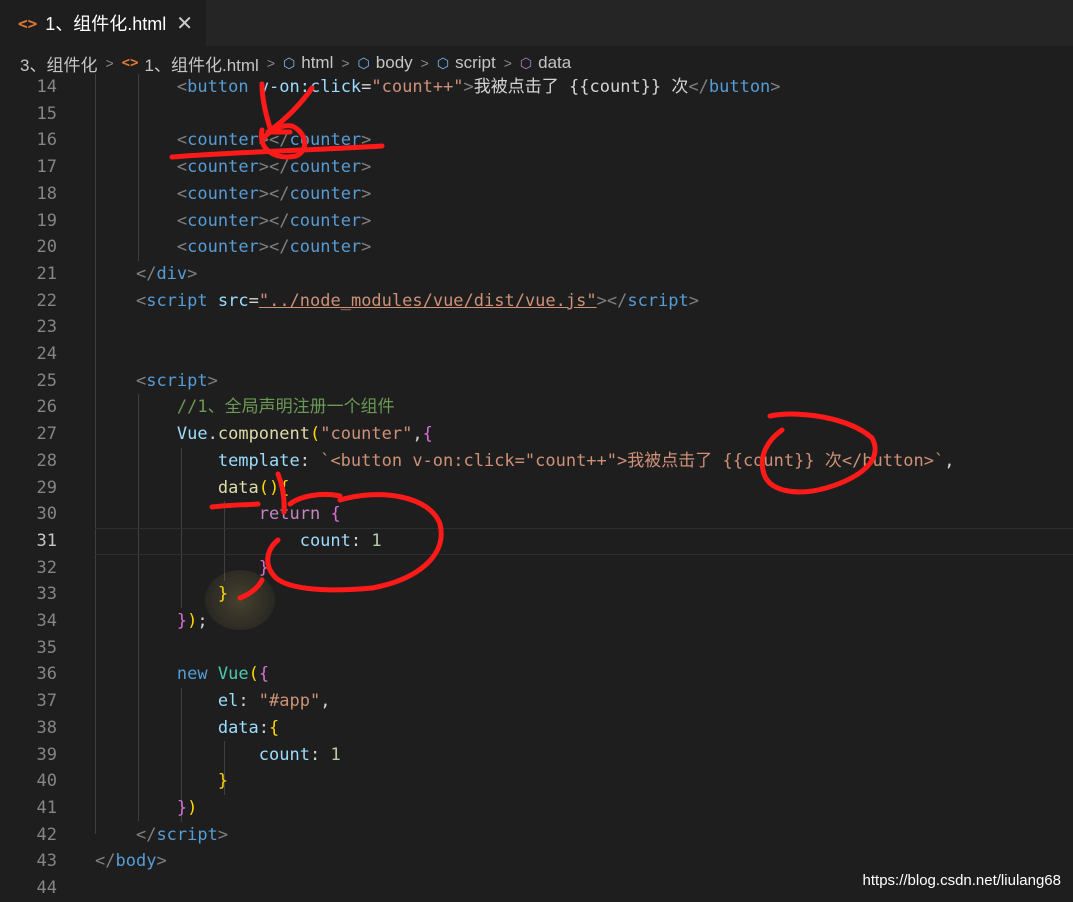  I want to click on code-line: 37 el: "#app",, so click(183, 701).